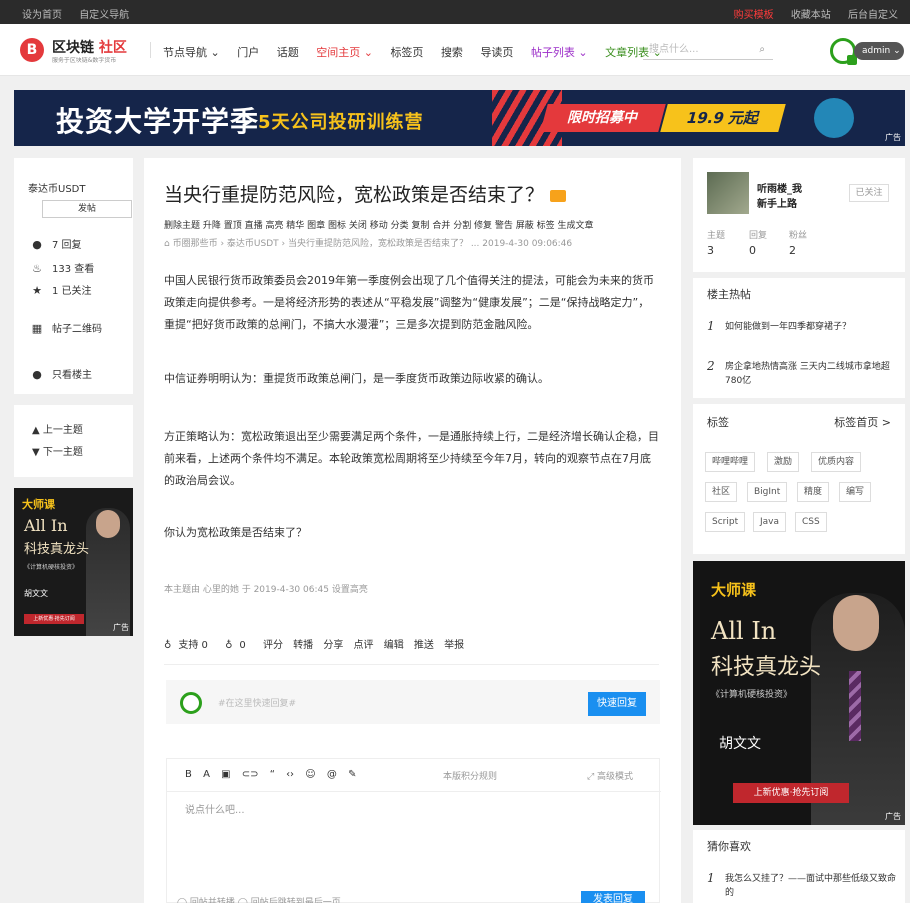 The width and height of the screenshot is (910, 903). Describe the element at coordinates (61, 373) in the screenshot. I see `only-author-link: ● 只看楼主` at that location.